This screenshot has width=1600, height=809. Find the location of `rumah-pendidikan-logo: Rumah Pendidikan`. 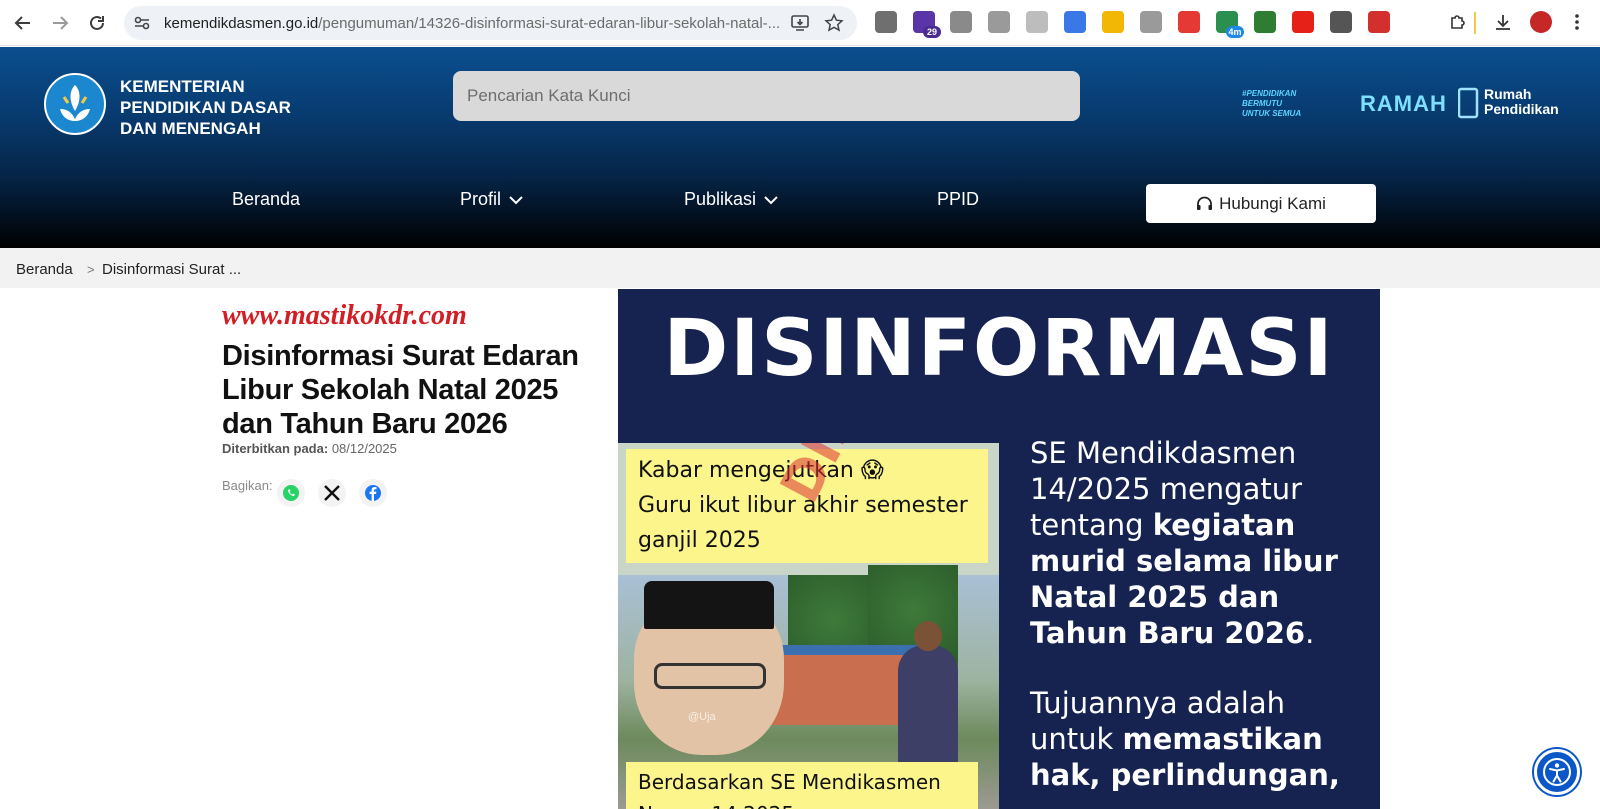

rumah-pendidikan-logo: Rumah Pendidikan is located at coordinates (1518, 102).